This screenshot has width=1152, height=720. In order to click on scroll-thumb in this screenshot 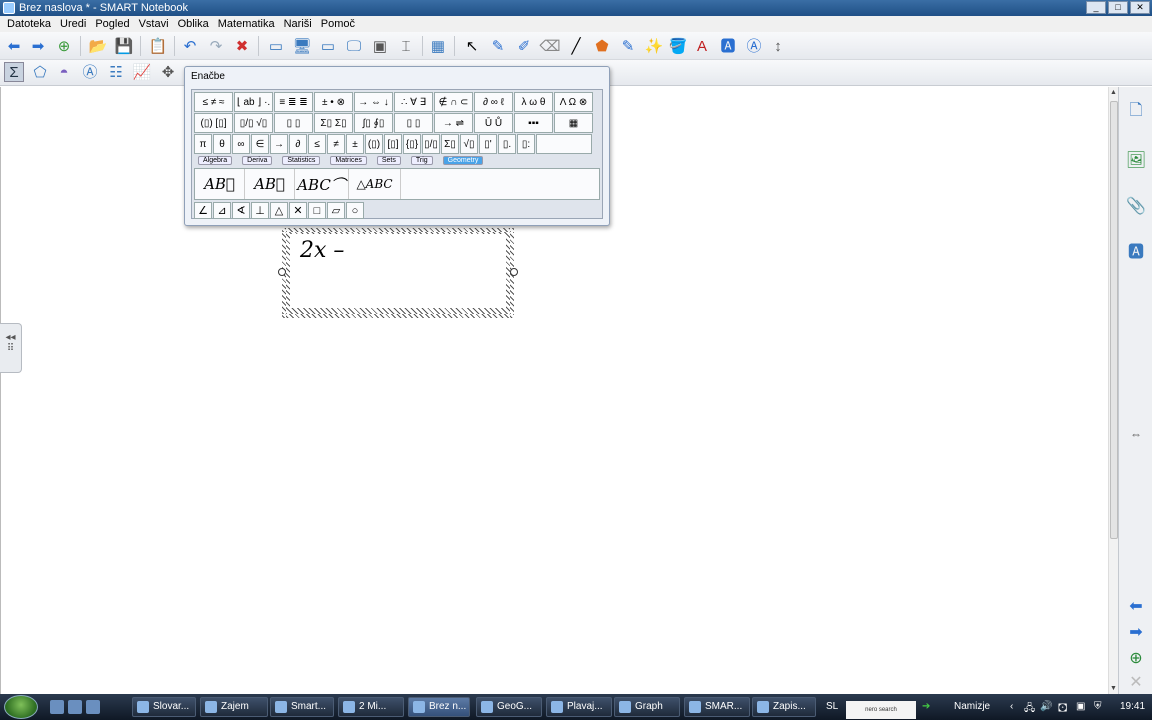, I will do `click(1114, 320)`.